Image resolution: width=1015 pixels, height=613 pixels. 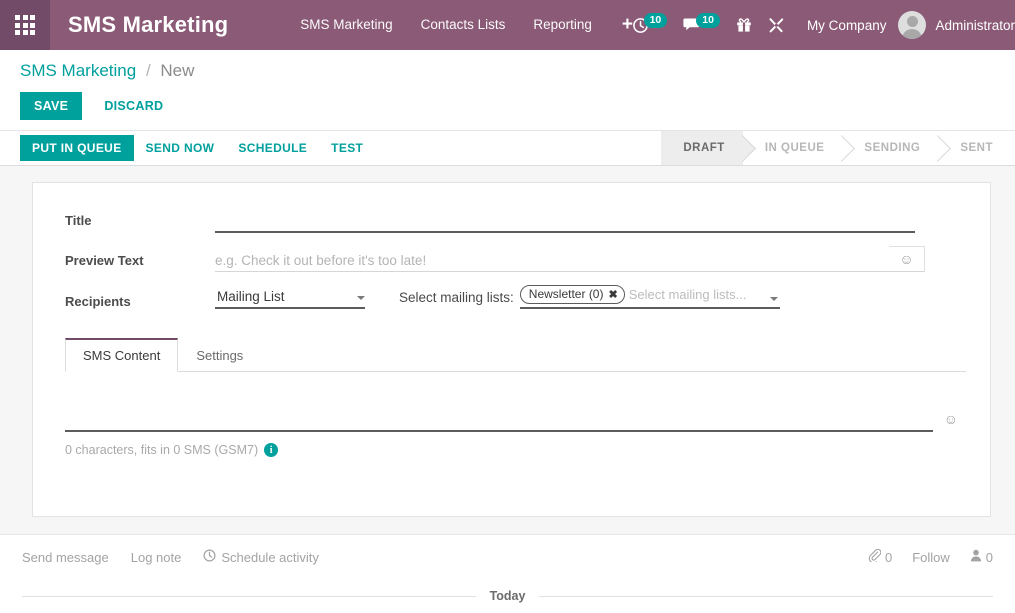 I want to click on systray: 10 10 My Company Administrator, so click(x=820, y=25).